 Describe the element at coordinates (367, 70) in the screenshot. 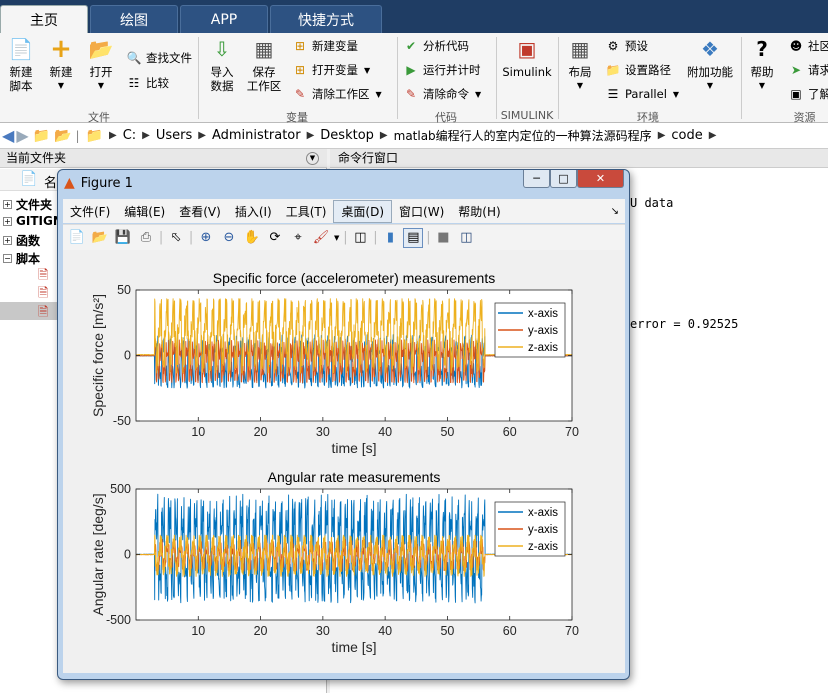

I see `open-variable-dropdown-icon: ▼` at that location.